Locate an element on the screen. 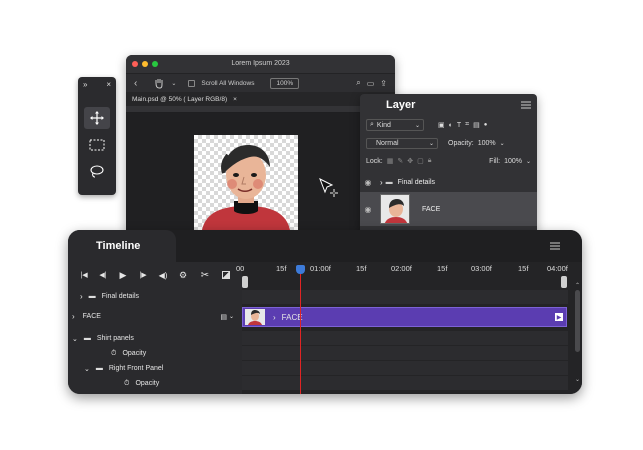 The width and height of the screenshot is (643, 450). workspace-icon: ▭ is located at coordinates (371, 83).